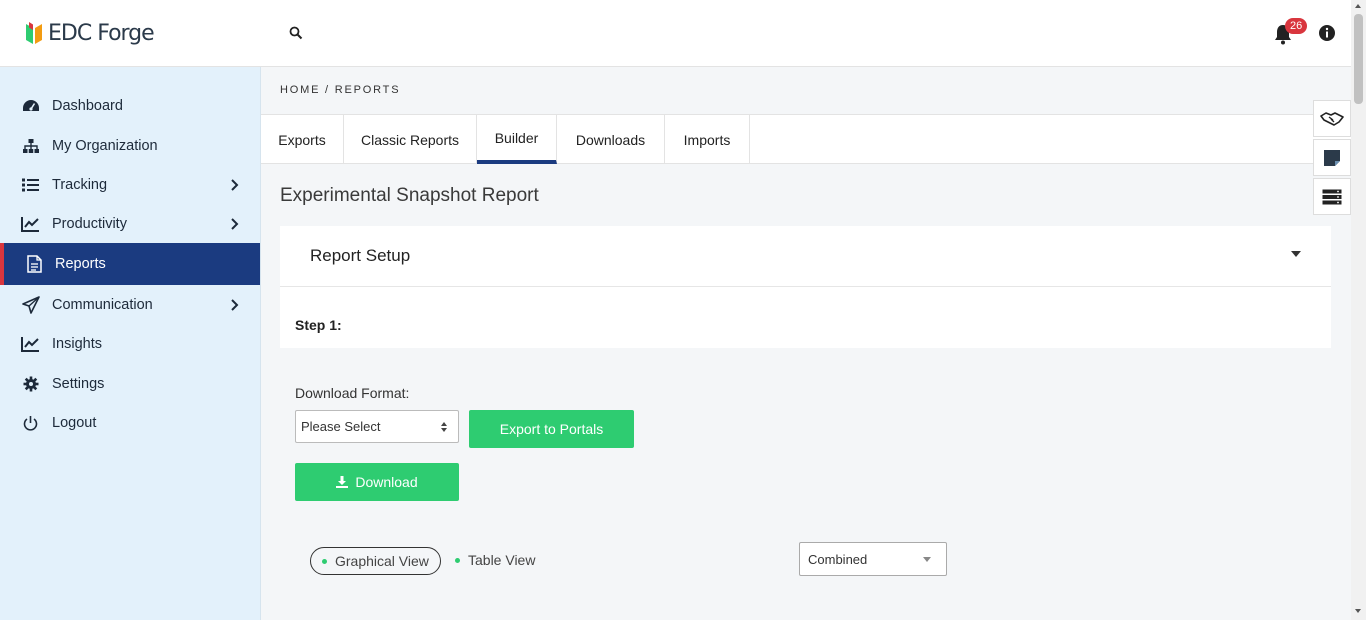  I want to click on sidebar-item-logout: Logout, so click(130, 423).